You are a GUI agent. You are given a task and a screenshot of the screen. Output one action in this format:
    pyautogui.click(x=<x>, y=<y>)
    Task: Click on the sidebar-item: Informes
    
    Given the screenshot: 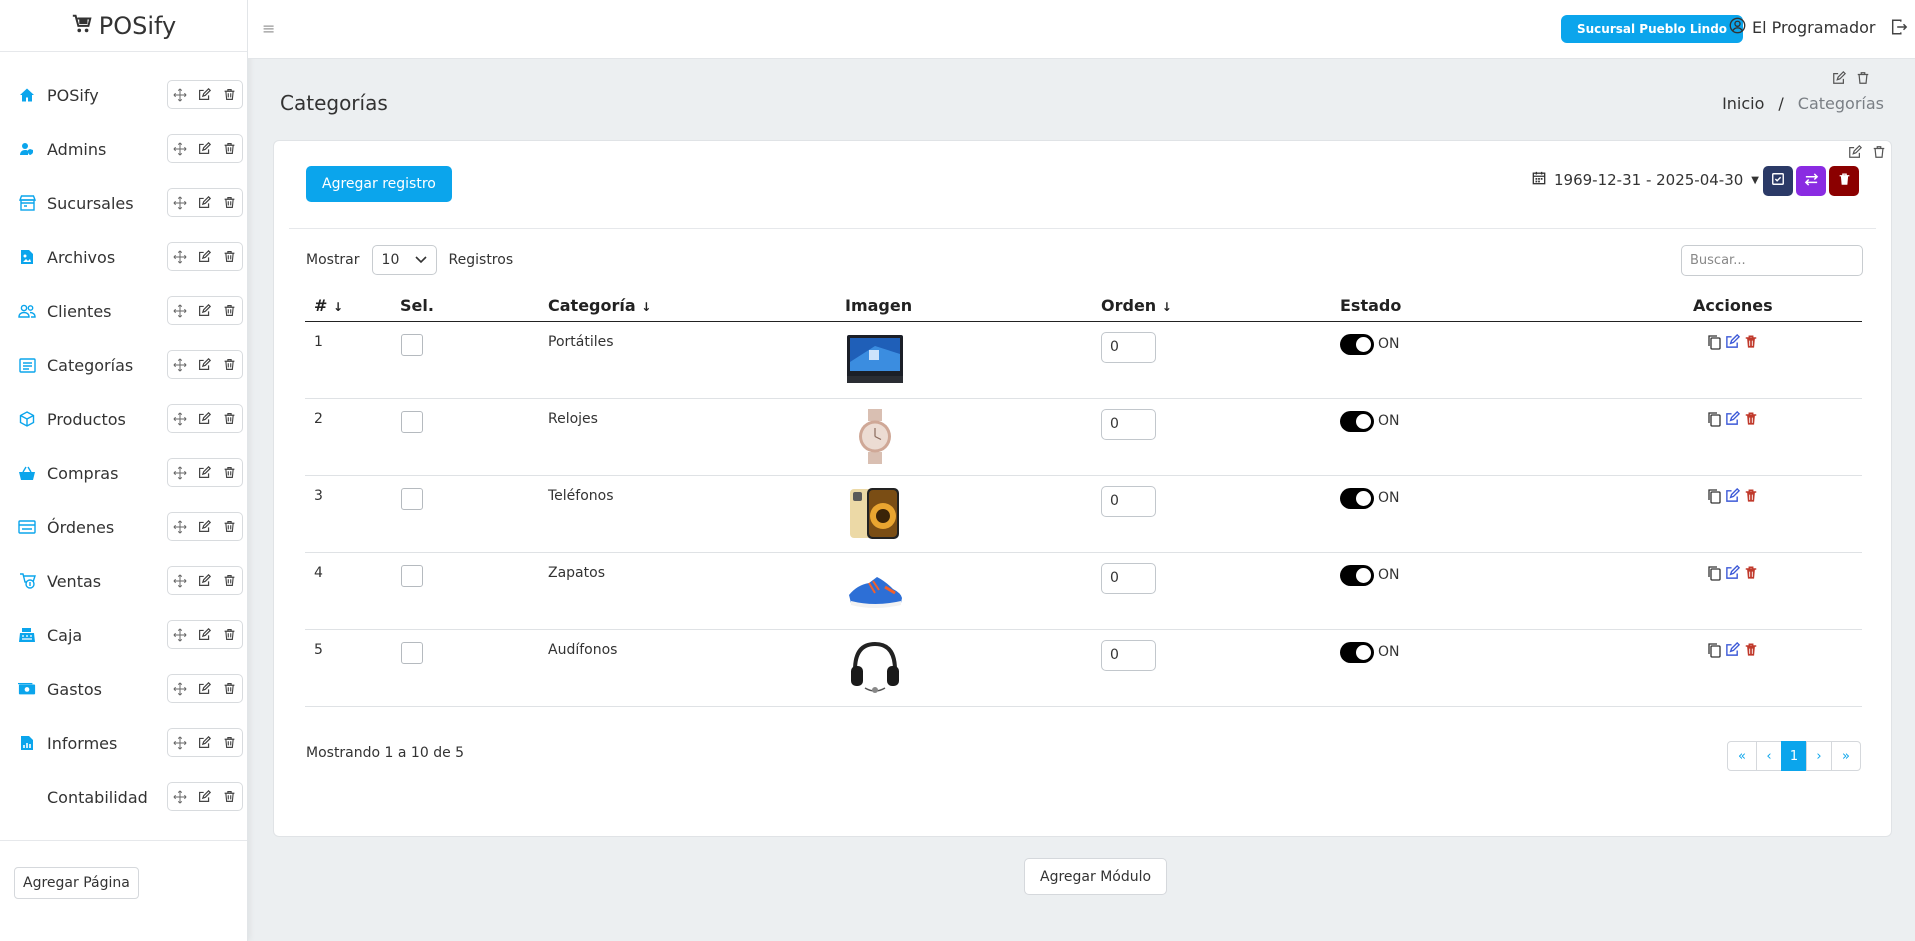 What is the action you would take?
    pyautogui.click(x=123, y=743)
    